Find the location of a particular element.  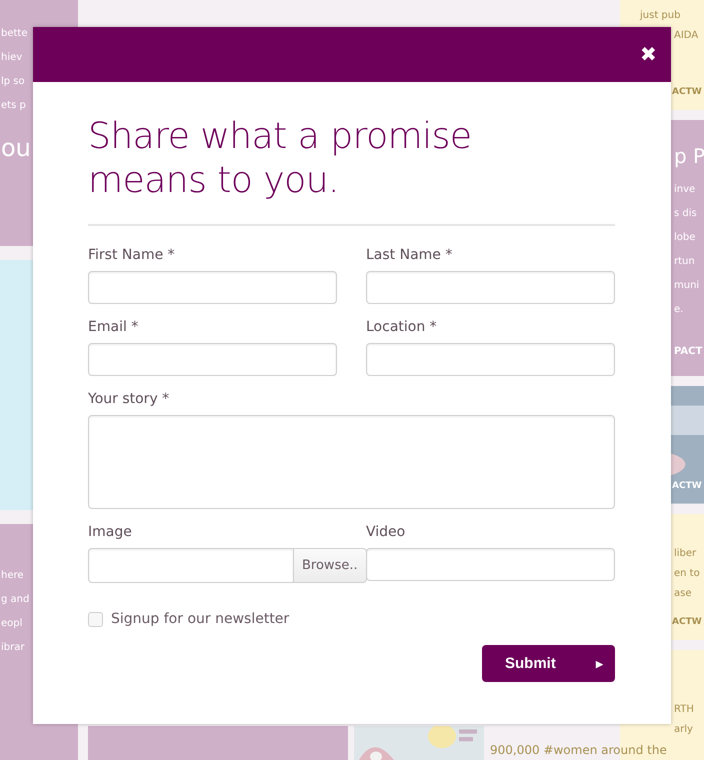

tile-text: 900,000 #women around the is located at coordinates (579, 750).